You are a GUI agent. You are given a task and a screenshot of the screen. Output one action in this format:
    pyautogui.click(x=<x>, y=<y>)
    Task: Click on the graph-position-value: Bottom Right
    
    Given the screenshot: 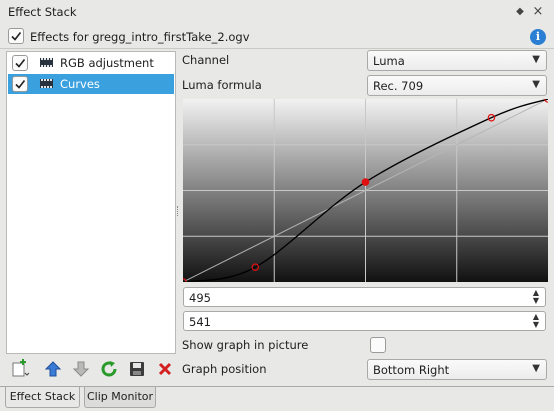 What is the action you would take?
    pyautogui.click(x=411, y=370)
    